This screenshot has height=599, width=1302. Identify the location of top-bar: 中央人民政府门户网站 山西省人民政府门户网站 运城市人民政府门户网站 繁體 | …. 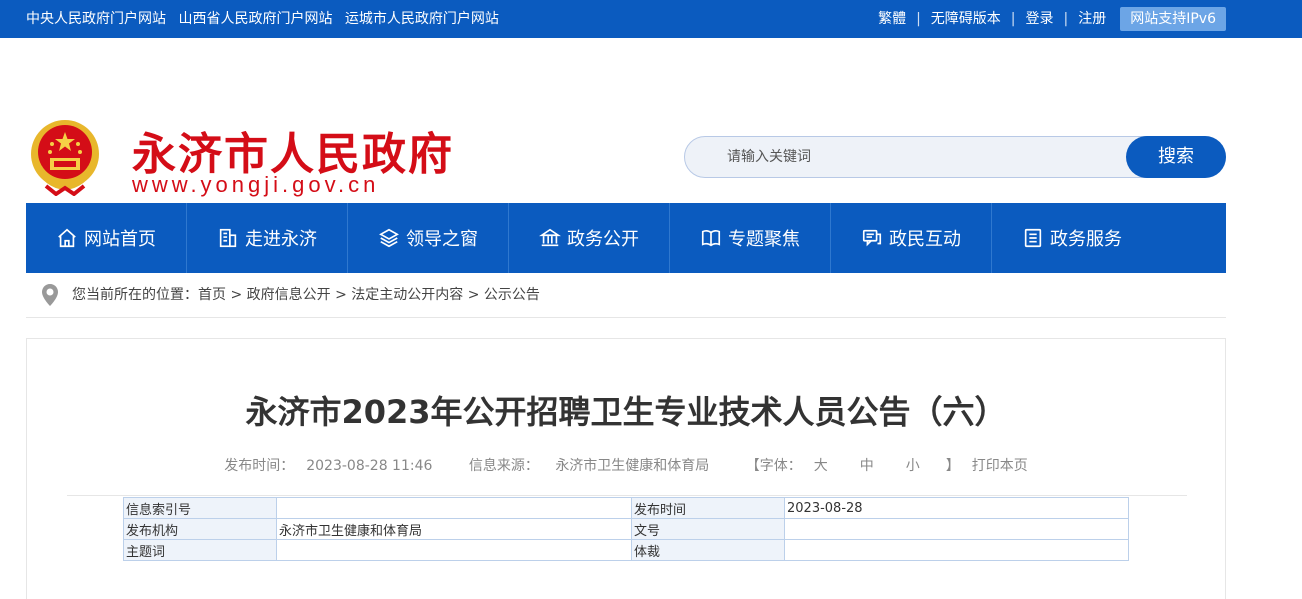
(651, 19).